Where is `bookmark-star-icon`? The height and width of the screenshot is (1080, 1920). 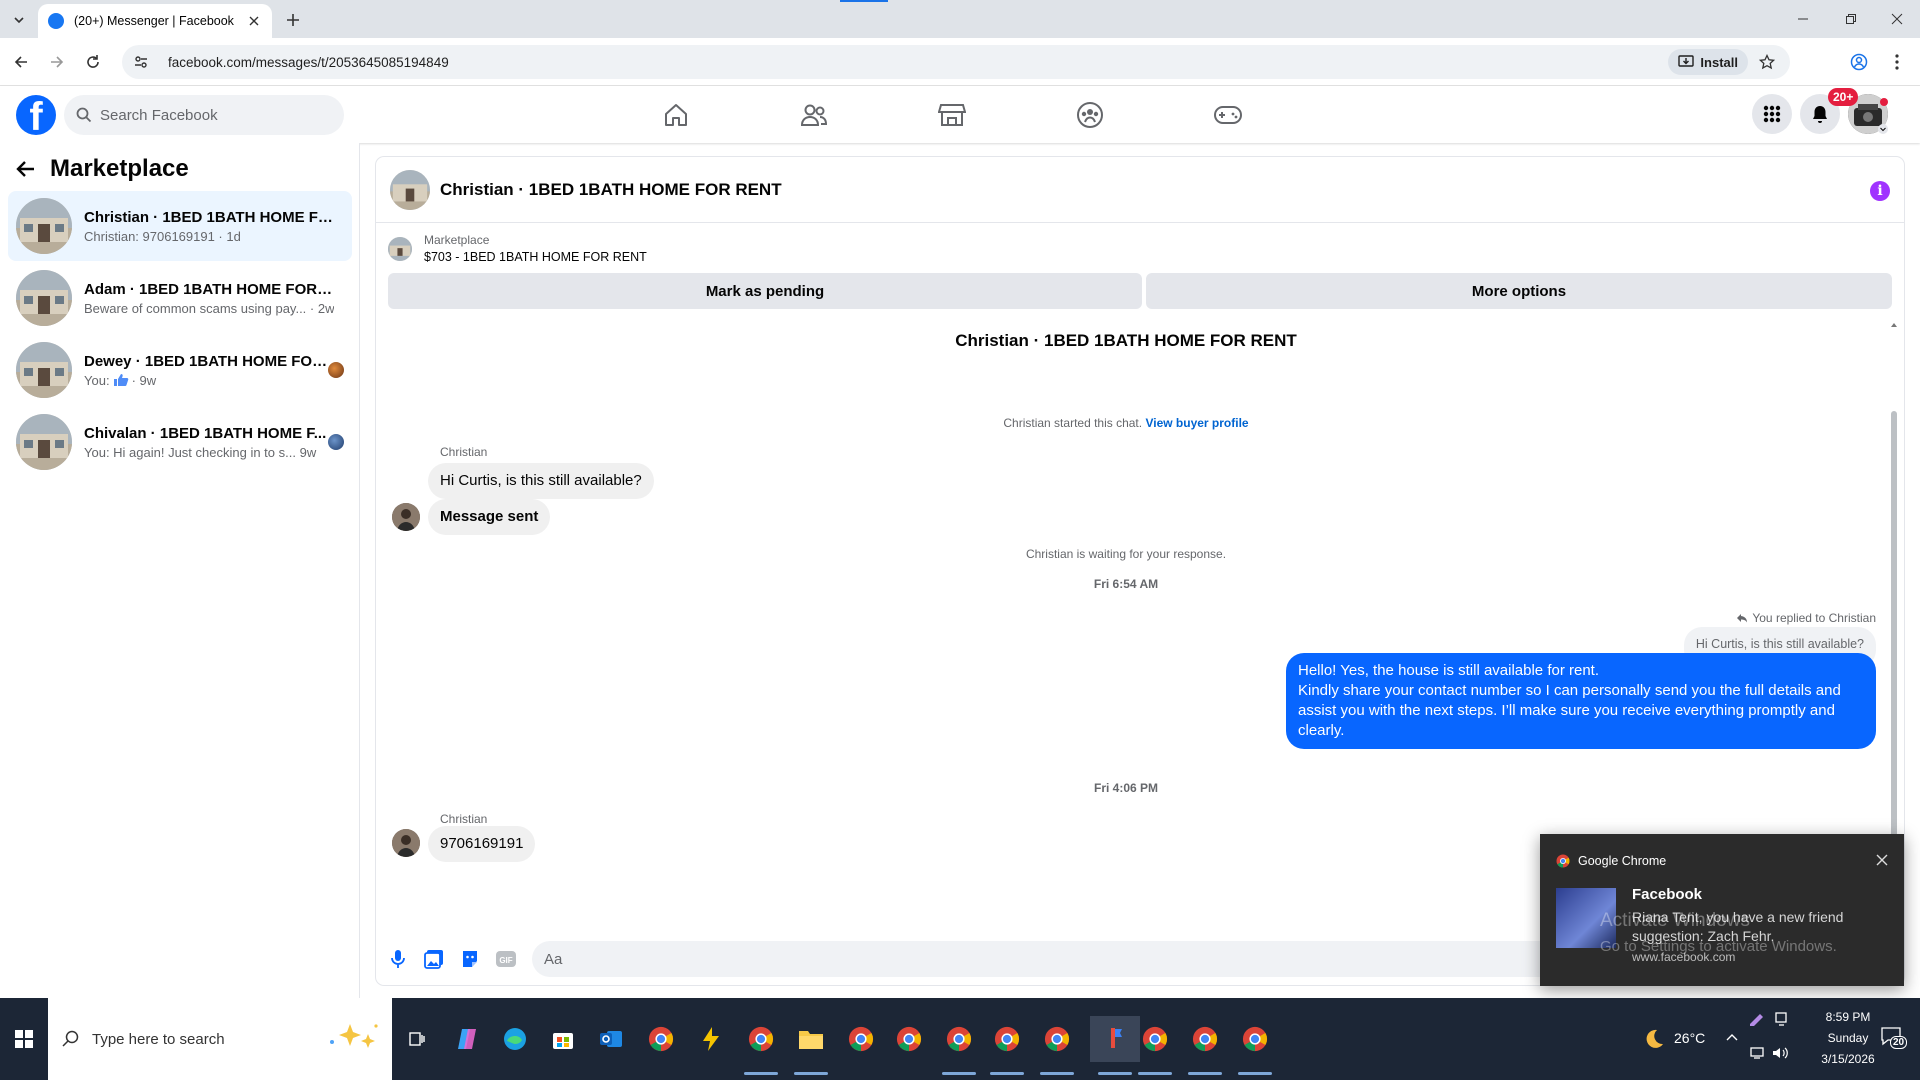 bookmark-star-icon is located at coordinates (1767, 62).